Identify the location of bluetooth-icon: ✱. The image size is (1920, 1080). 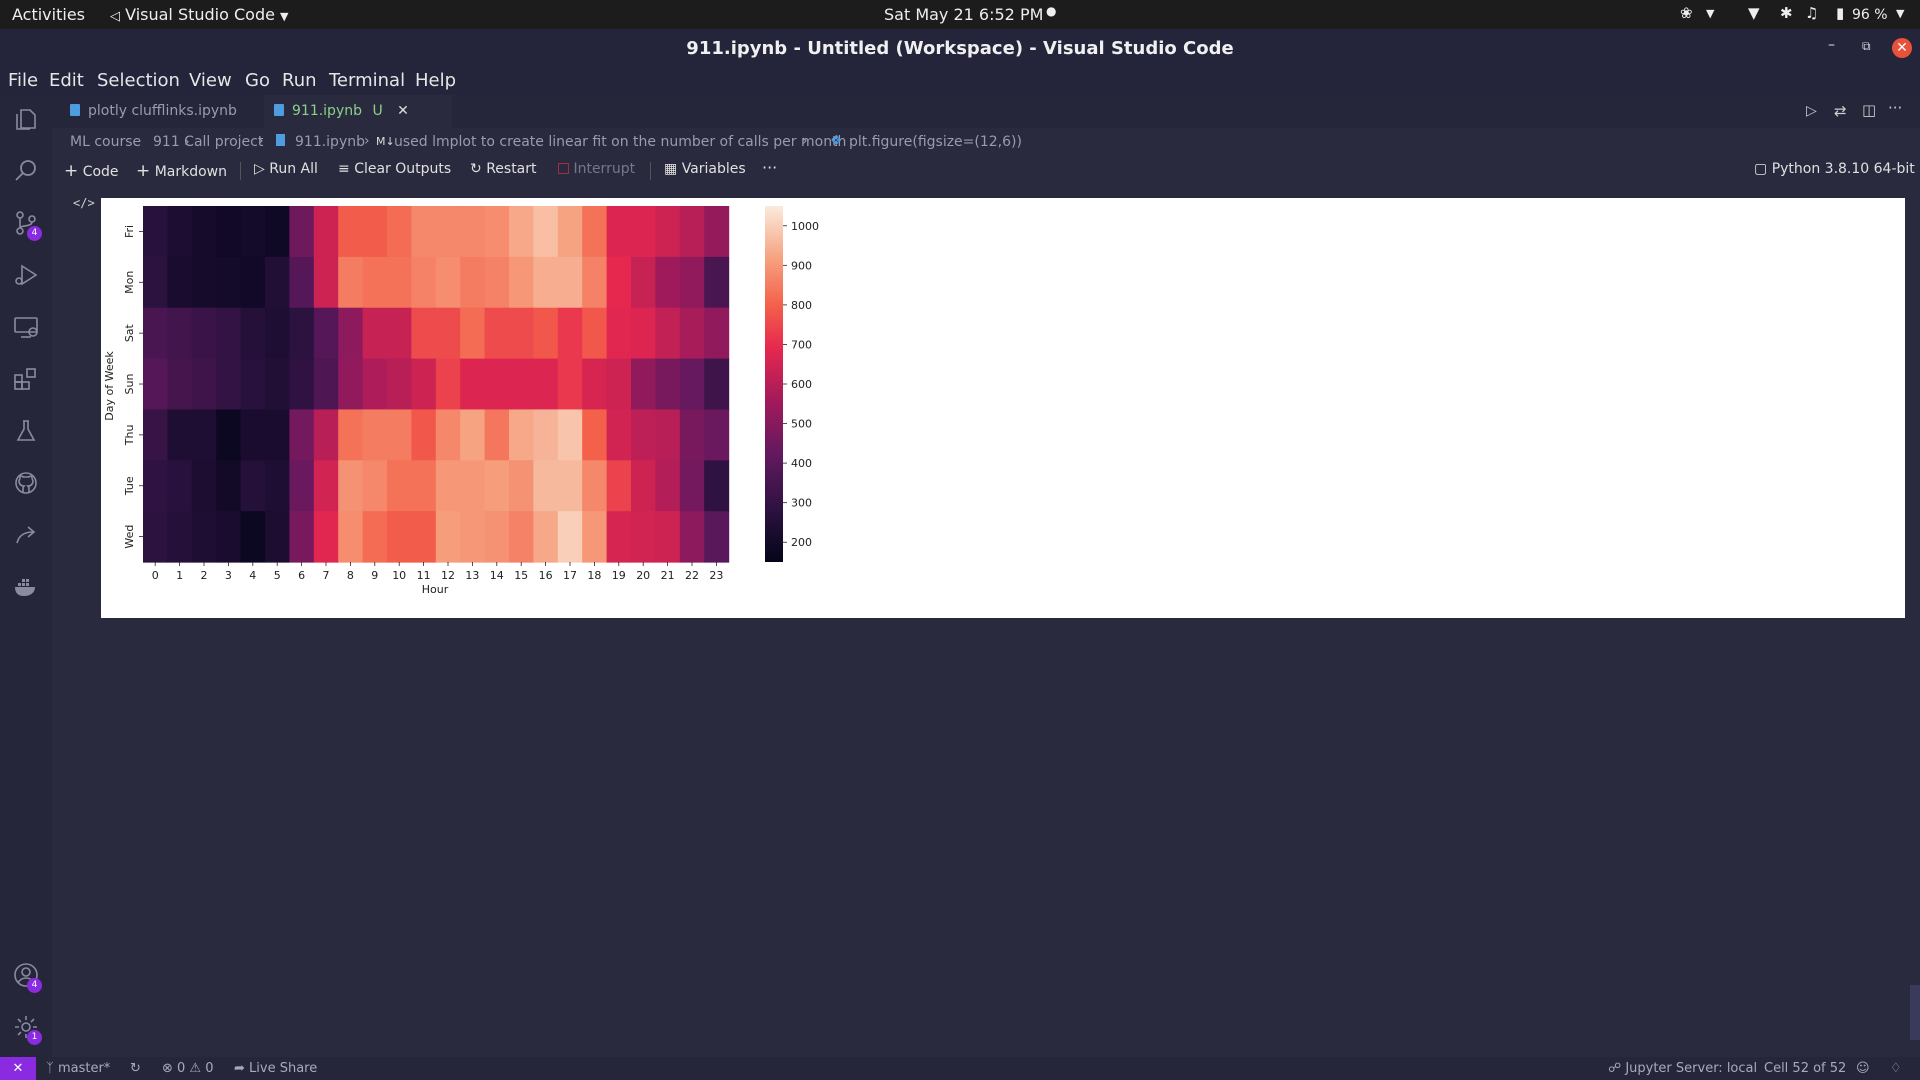
(1786, 13).